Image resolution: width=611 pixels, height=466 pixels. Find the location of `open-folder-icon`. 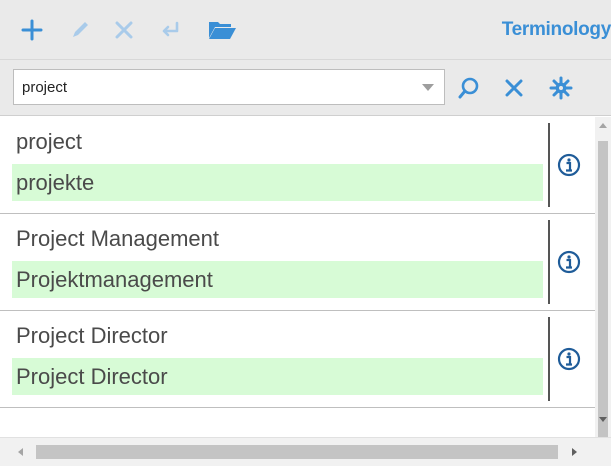

open-folder-icon is located at coordinates (222, 30).